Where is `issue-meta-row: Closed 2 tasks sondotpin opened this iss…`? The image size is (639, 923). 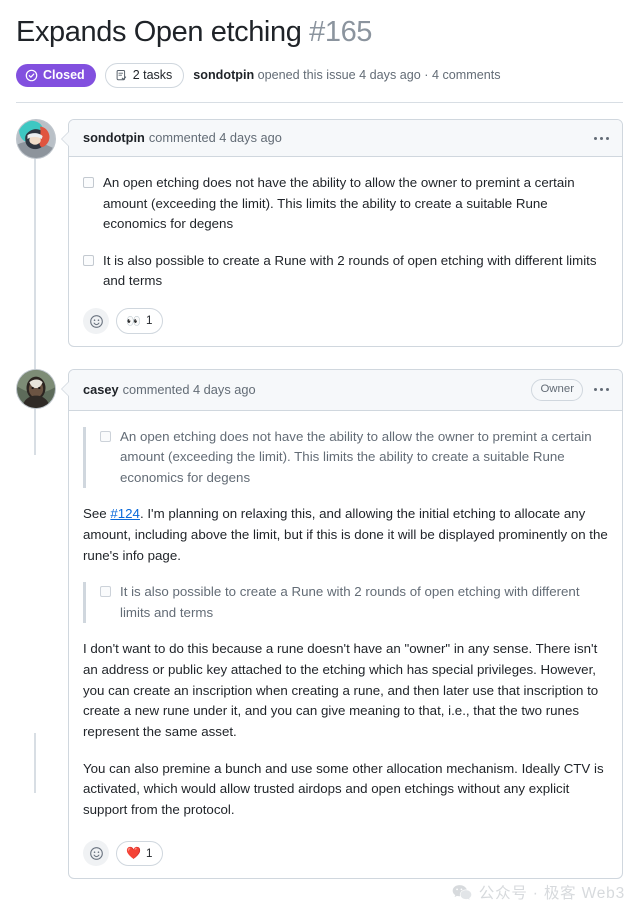
issue-meta-row: Closed 2 tasks sondotpin opened this iss… is located at coordinates (319, 82).